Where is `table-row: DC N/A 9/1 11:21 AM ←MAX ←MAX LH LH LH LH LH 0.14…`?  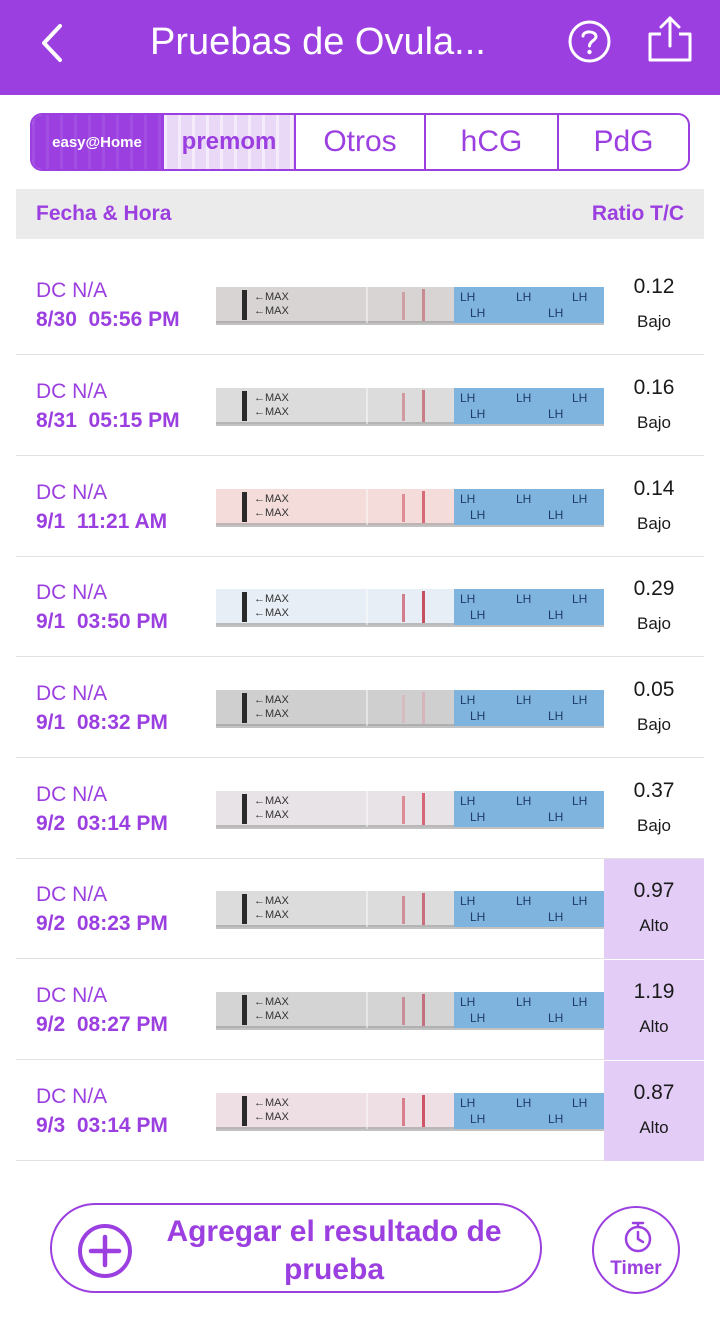 table-row: DC N/A 9/1 11:21 AM ←MAX ←MAX LH LH LH LH LH 0.14… is located at coordinates (360, 507).